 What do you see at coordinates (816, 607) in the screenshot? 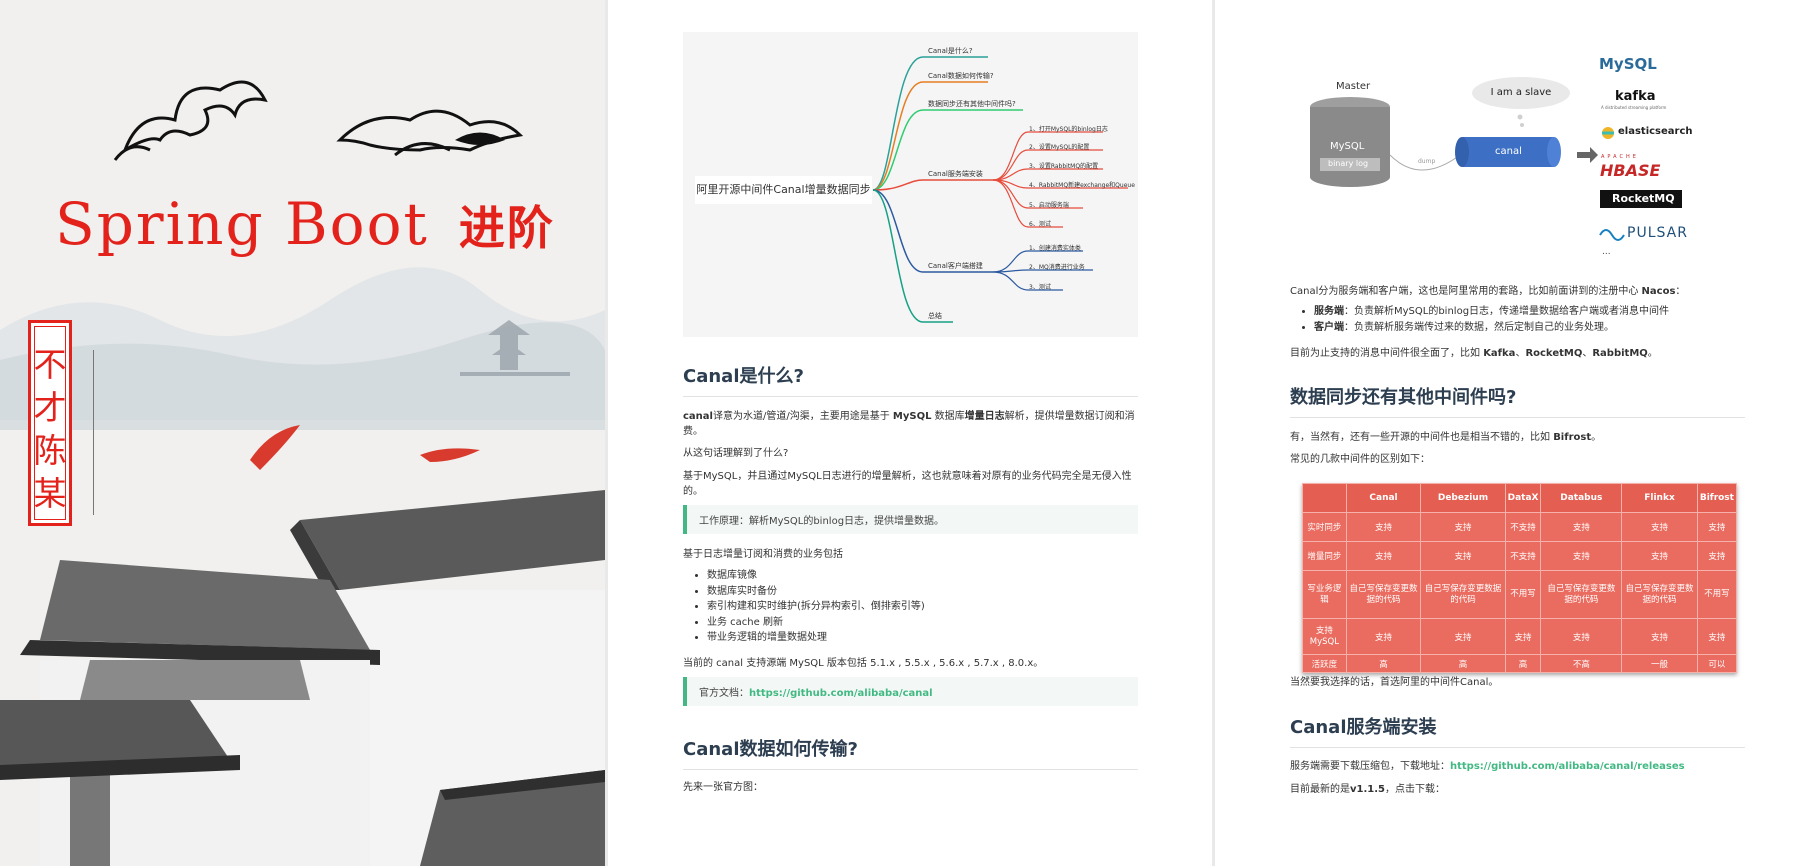
I see `list-item: 索引构建和实时维护(拆分异构索引、倒排索引等)` at bounding box center [816, 607].